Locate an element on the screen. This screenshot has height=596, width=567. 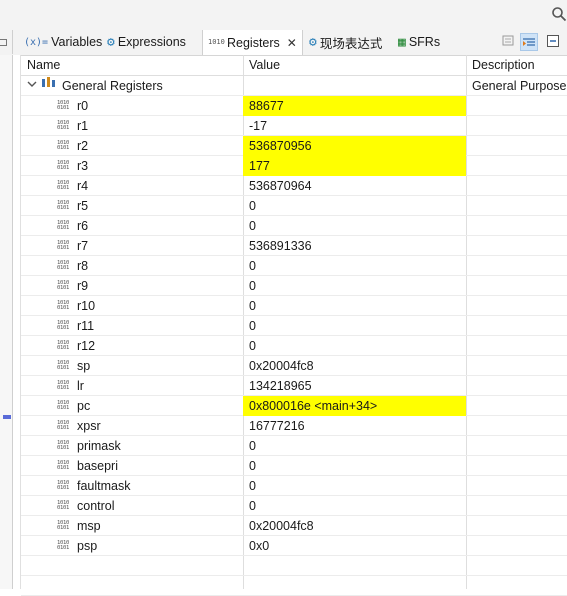
register-name-cell: 1010 0101 psp is located at coordinates (77, 546).